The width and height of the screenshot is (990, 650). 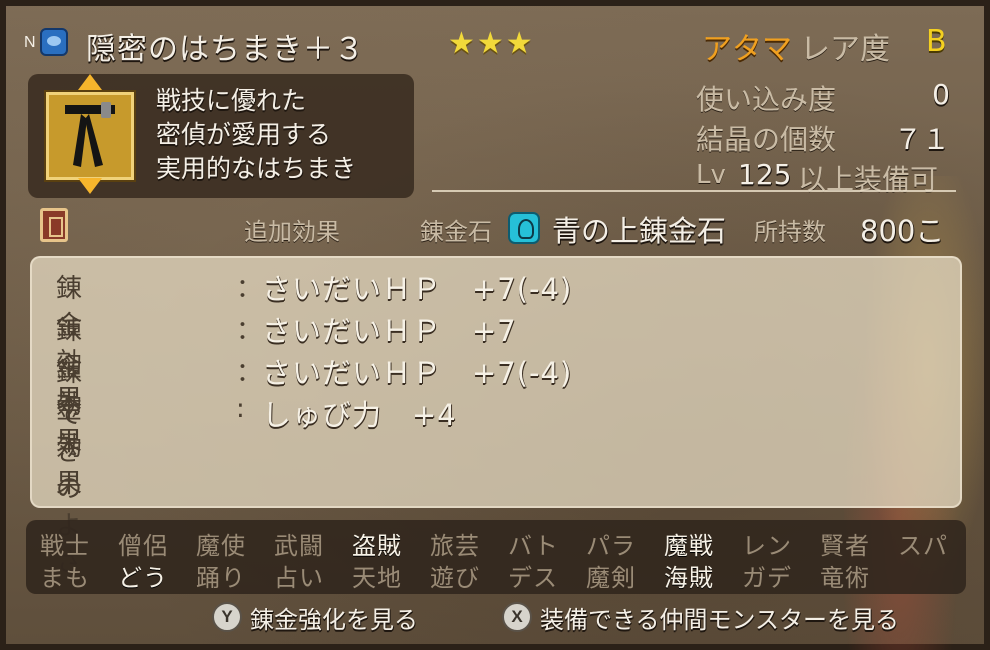 I want to click on job-label: 戦士, so click(x=65, y=546).